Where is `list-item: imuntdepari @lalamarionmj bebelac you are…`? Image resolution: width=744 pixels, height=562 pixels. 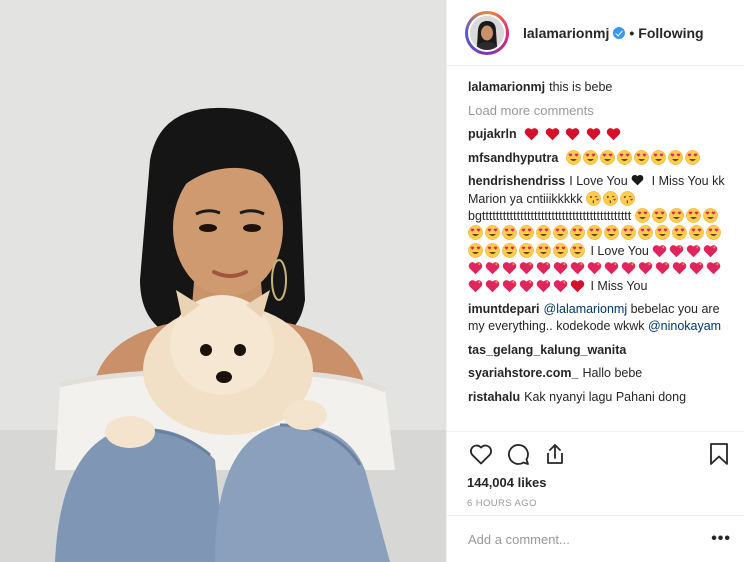
list-item: imuntdepari @lalamarionmj bebelac you are… is located at coordinates (601, 318).